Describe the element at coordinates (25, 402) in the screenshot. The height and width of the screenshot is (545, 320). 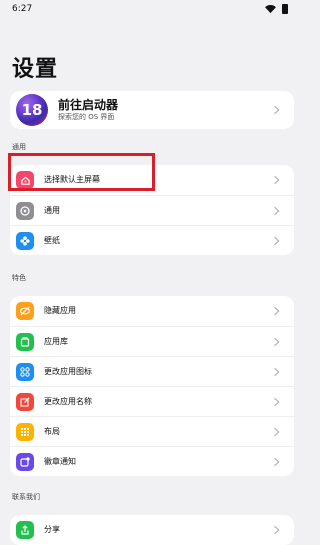
I see `edit-icon` at that location.